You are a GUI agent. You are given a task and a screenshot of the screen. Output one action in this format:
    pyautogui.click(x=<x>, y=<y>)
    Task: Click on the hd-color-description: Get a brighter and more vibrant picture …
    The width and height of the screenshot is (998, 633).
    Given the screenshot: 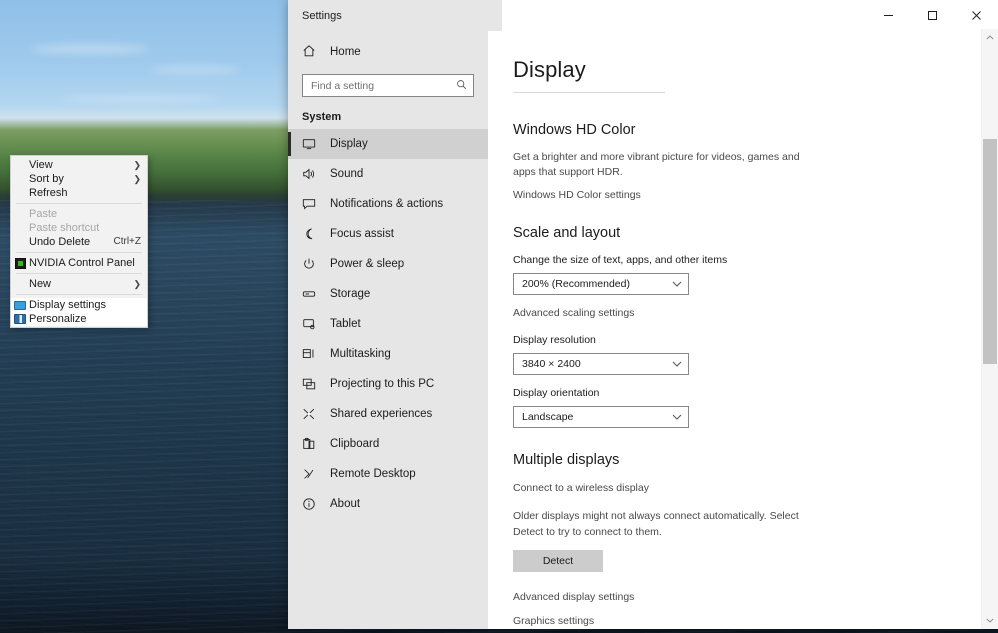 What is the action you would take?
    pyautogui.click(x=656, y=165)
    